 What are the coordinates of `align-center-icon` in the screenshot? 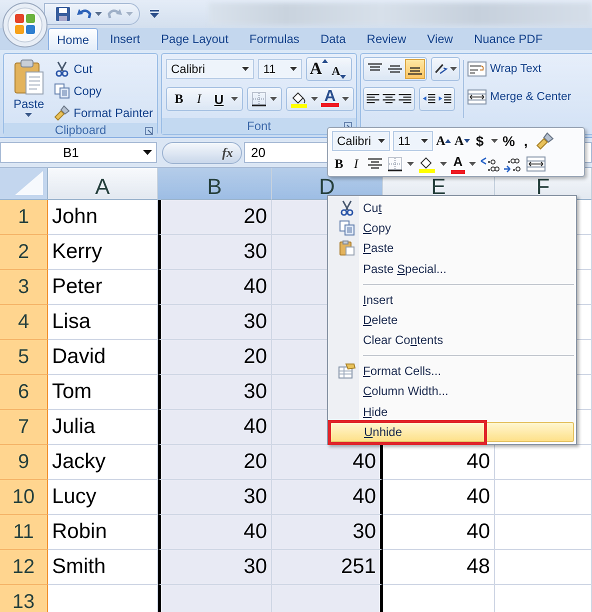 It's located at (375, 164).